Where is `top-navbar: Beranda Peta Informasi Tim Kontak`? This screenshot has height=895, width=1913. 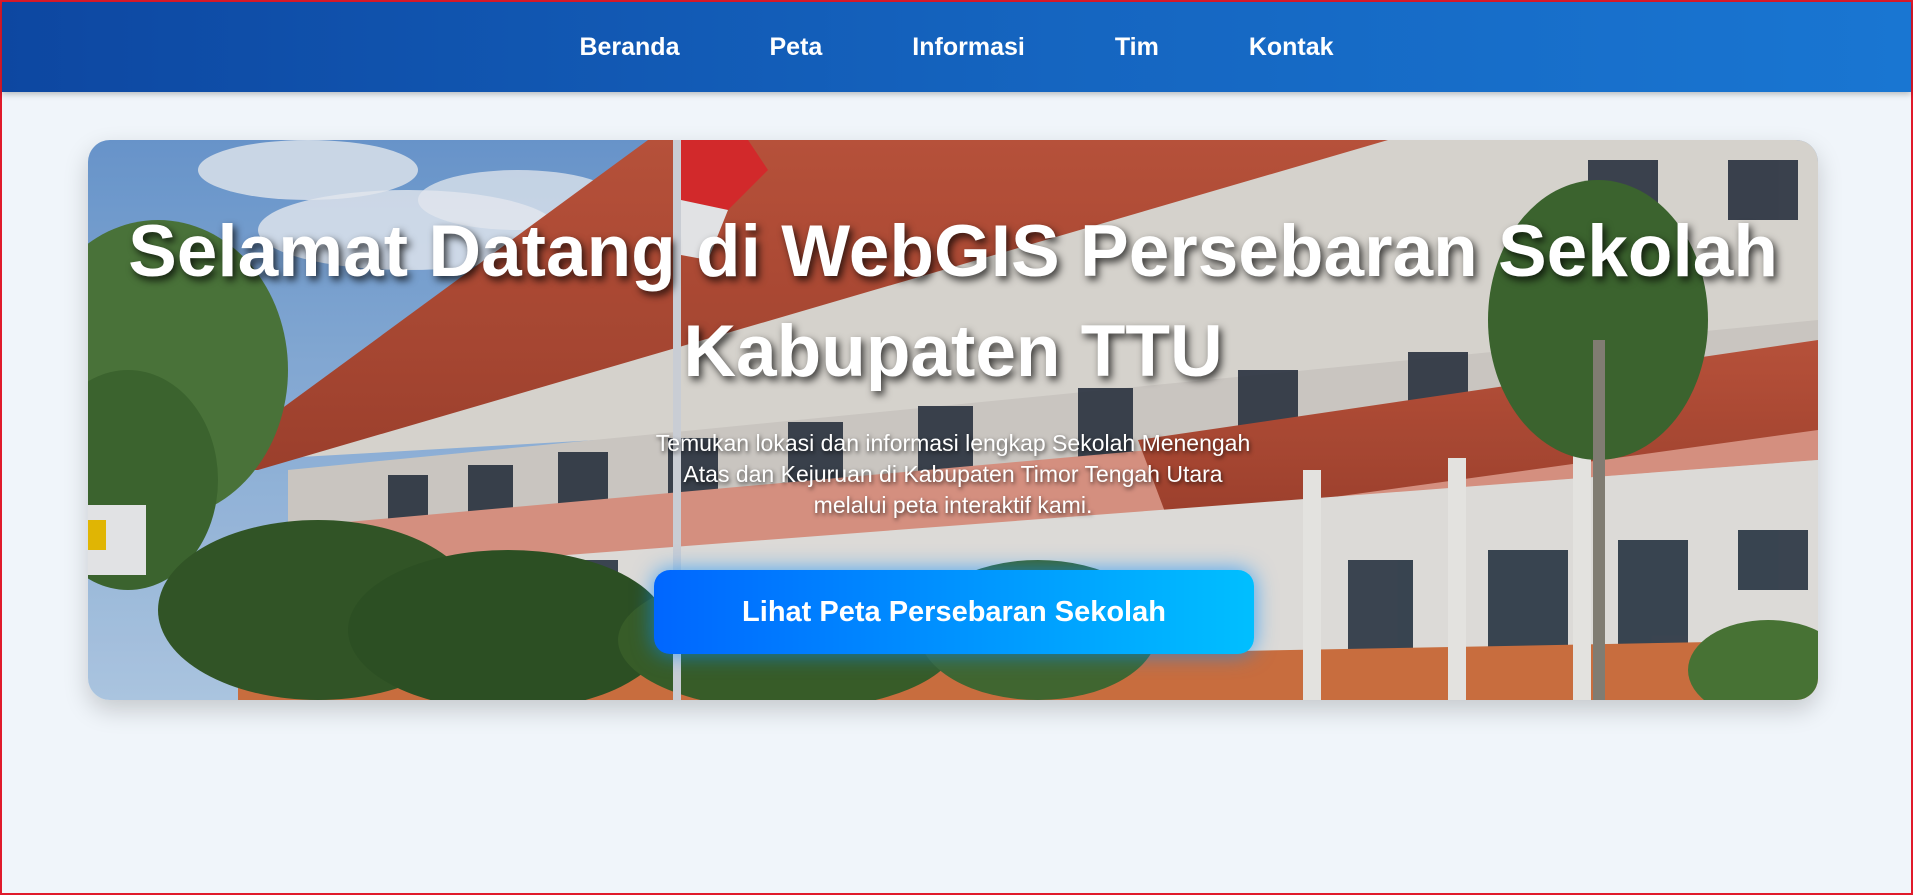
top-navbar: Beranda Peta Informasi Tim Kontak is located at coordinates (956, 47).